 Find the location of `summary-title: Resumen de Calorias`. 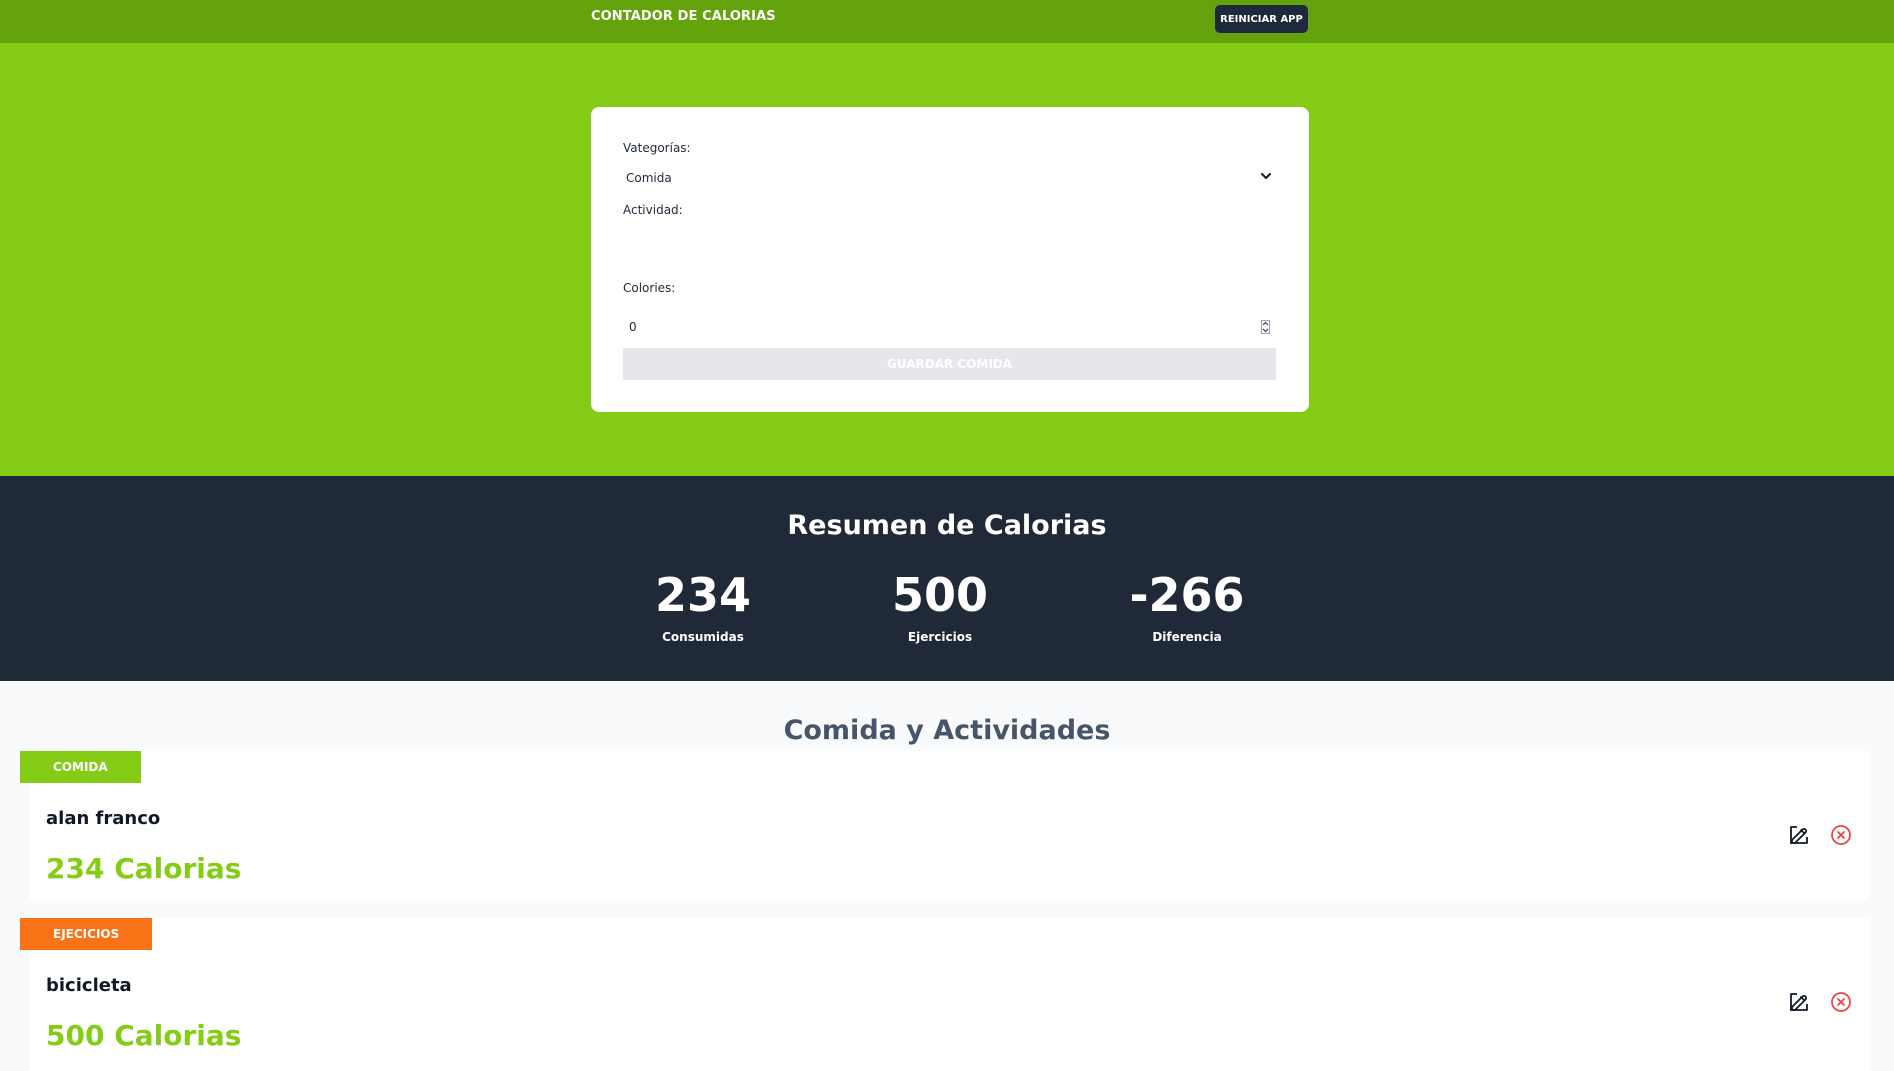

summary-title: Resumen de Calorias is located at coordinates (947, 525).